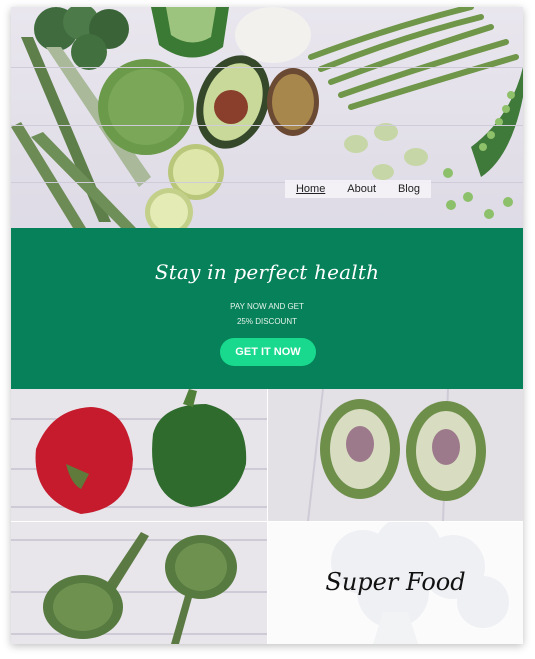 Image resolution: width=535 pixels, height=659 pixels. I want to click on tagline-heading: Stay in perfect health, so click(267, 272).